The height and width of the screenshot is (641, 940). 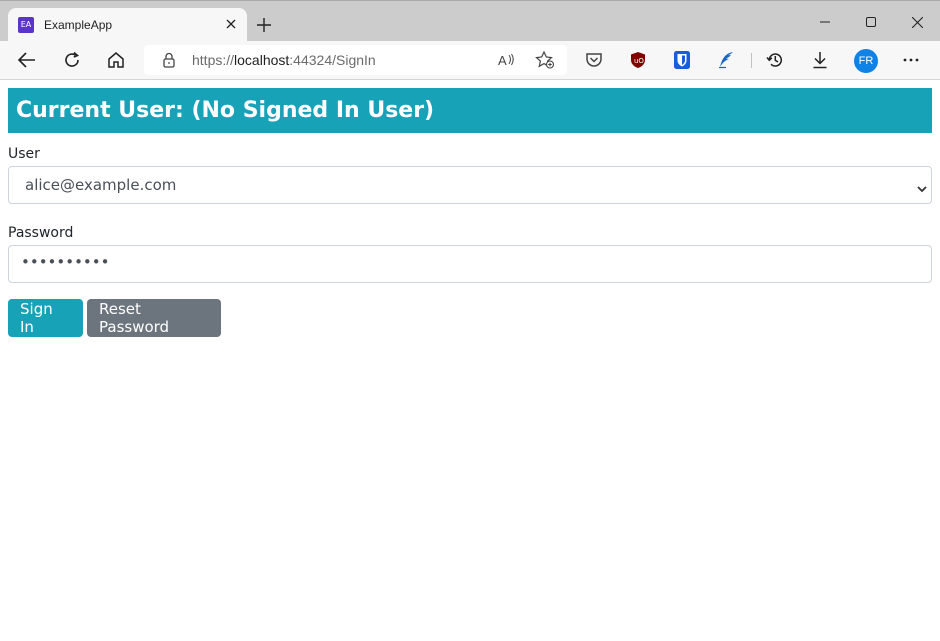 I want to click on svg-text: uO, so click(x=639, y=61).